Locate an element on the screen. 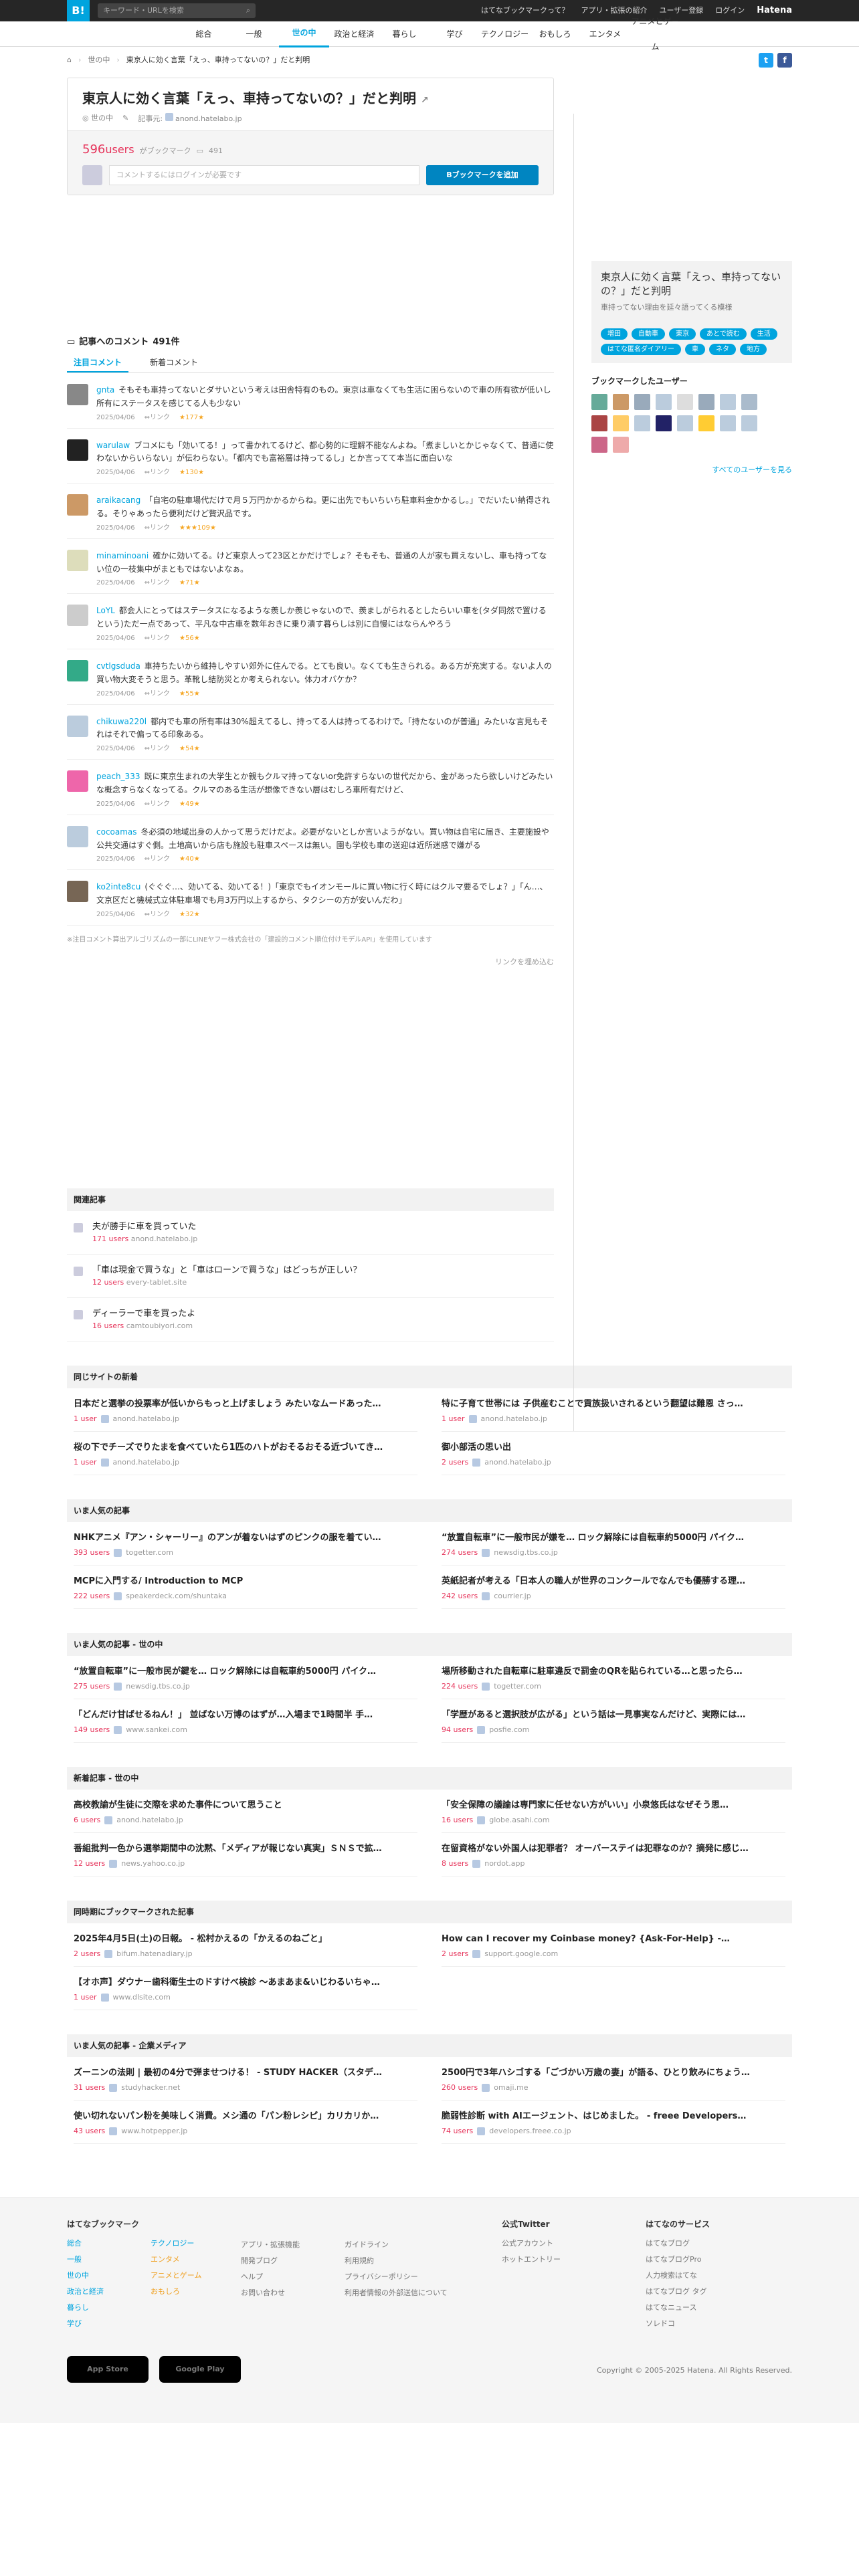 This screenshot has width=859, height=2576. tag-chip: 車 is located at coordinates (695, 349).